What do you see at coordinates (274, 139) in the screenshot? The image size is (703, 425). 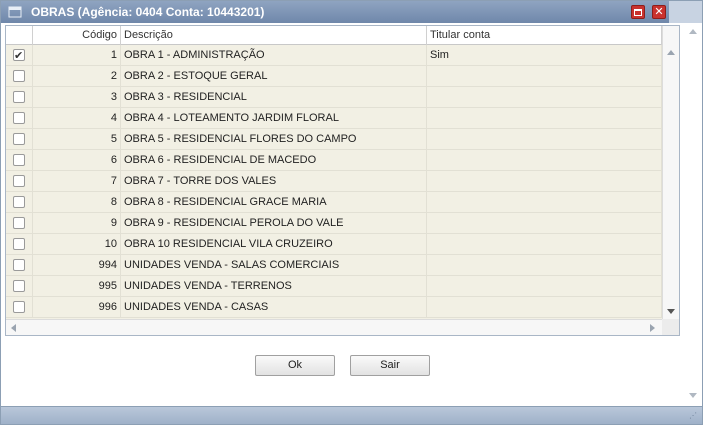 I see `descricao-cell: OBRA 5 - RESIDENCIAL FLORES DO CAMPO` at bounding box center [274, 139].